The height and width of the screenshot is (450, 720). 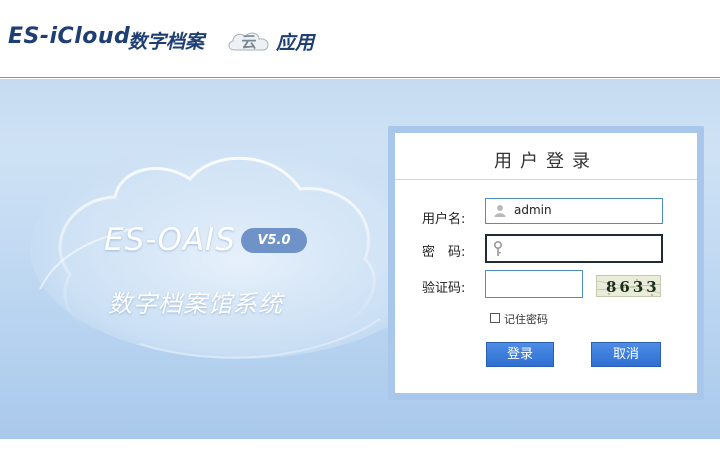 What do you see at coordinates (274, 240) in the screenshot?
I see `version-badge: V5.0` at bounding box center [274, 240].